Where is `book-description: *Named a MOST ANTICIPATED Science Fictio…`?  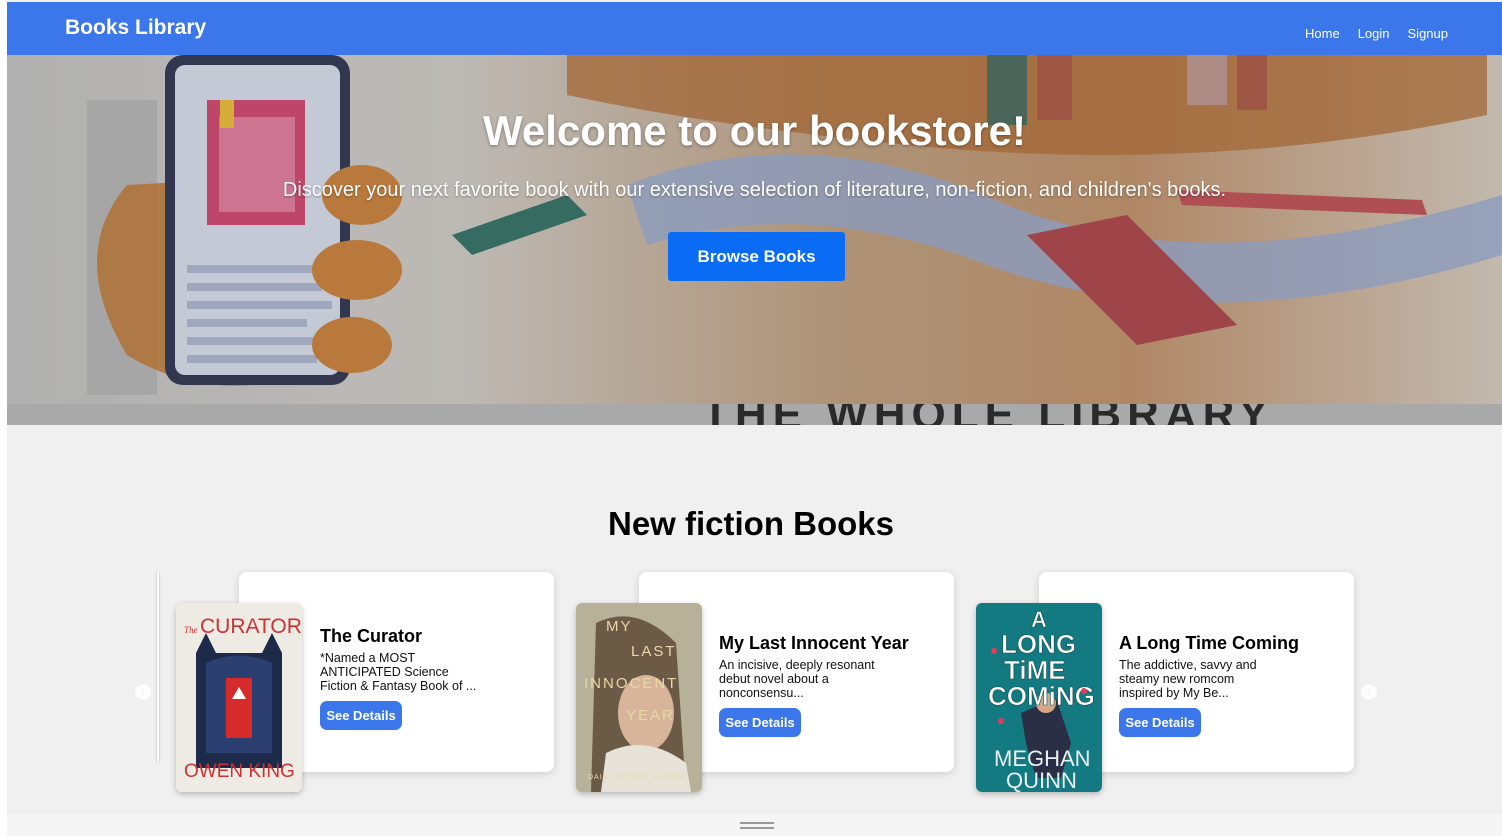 book-description: *Named a MOST ANTICIPATED Science Fictio… is located at coordinates (398, 672).